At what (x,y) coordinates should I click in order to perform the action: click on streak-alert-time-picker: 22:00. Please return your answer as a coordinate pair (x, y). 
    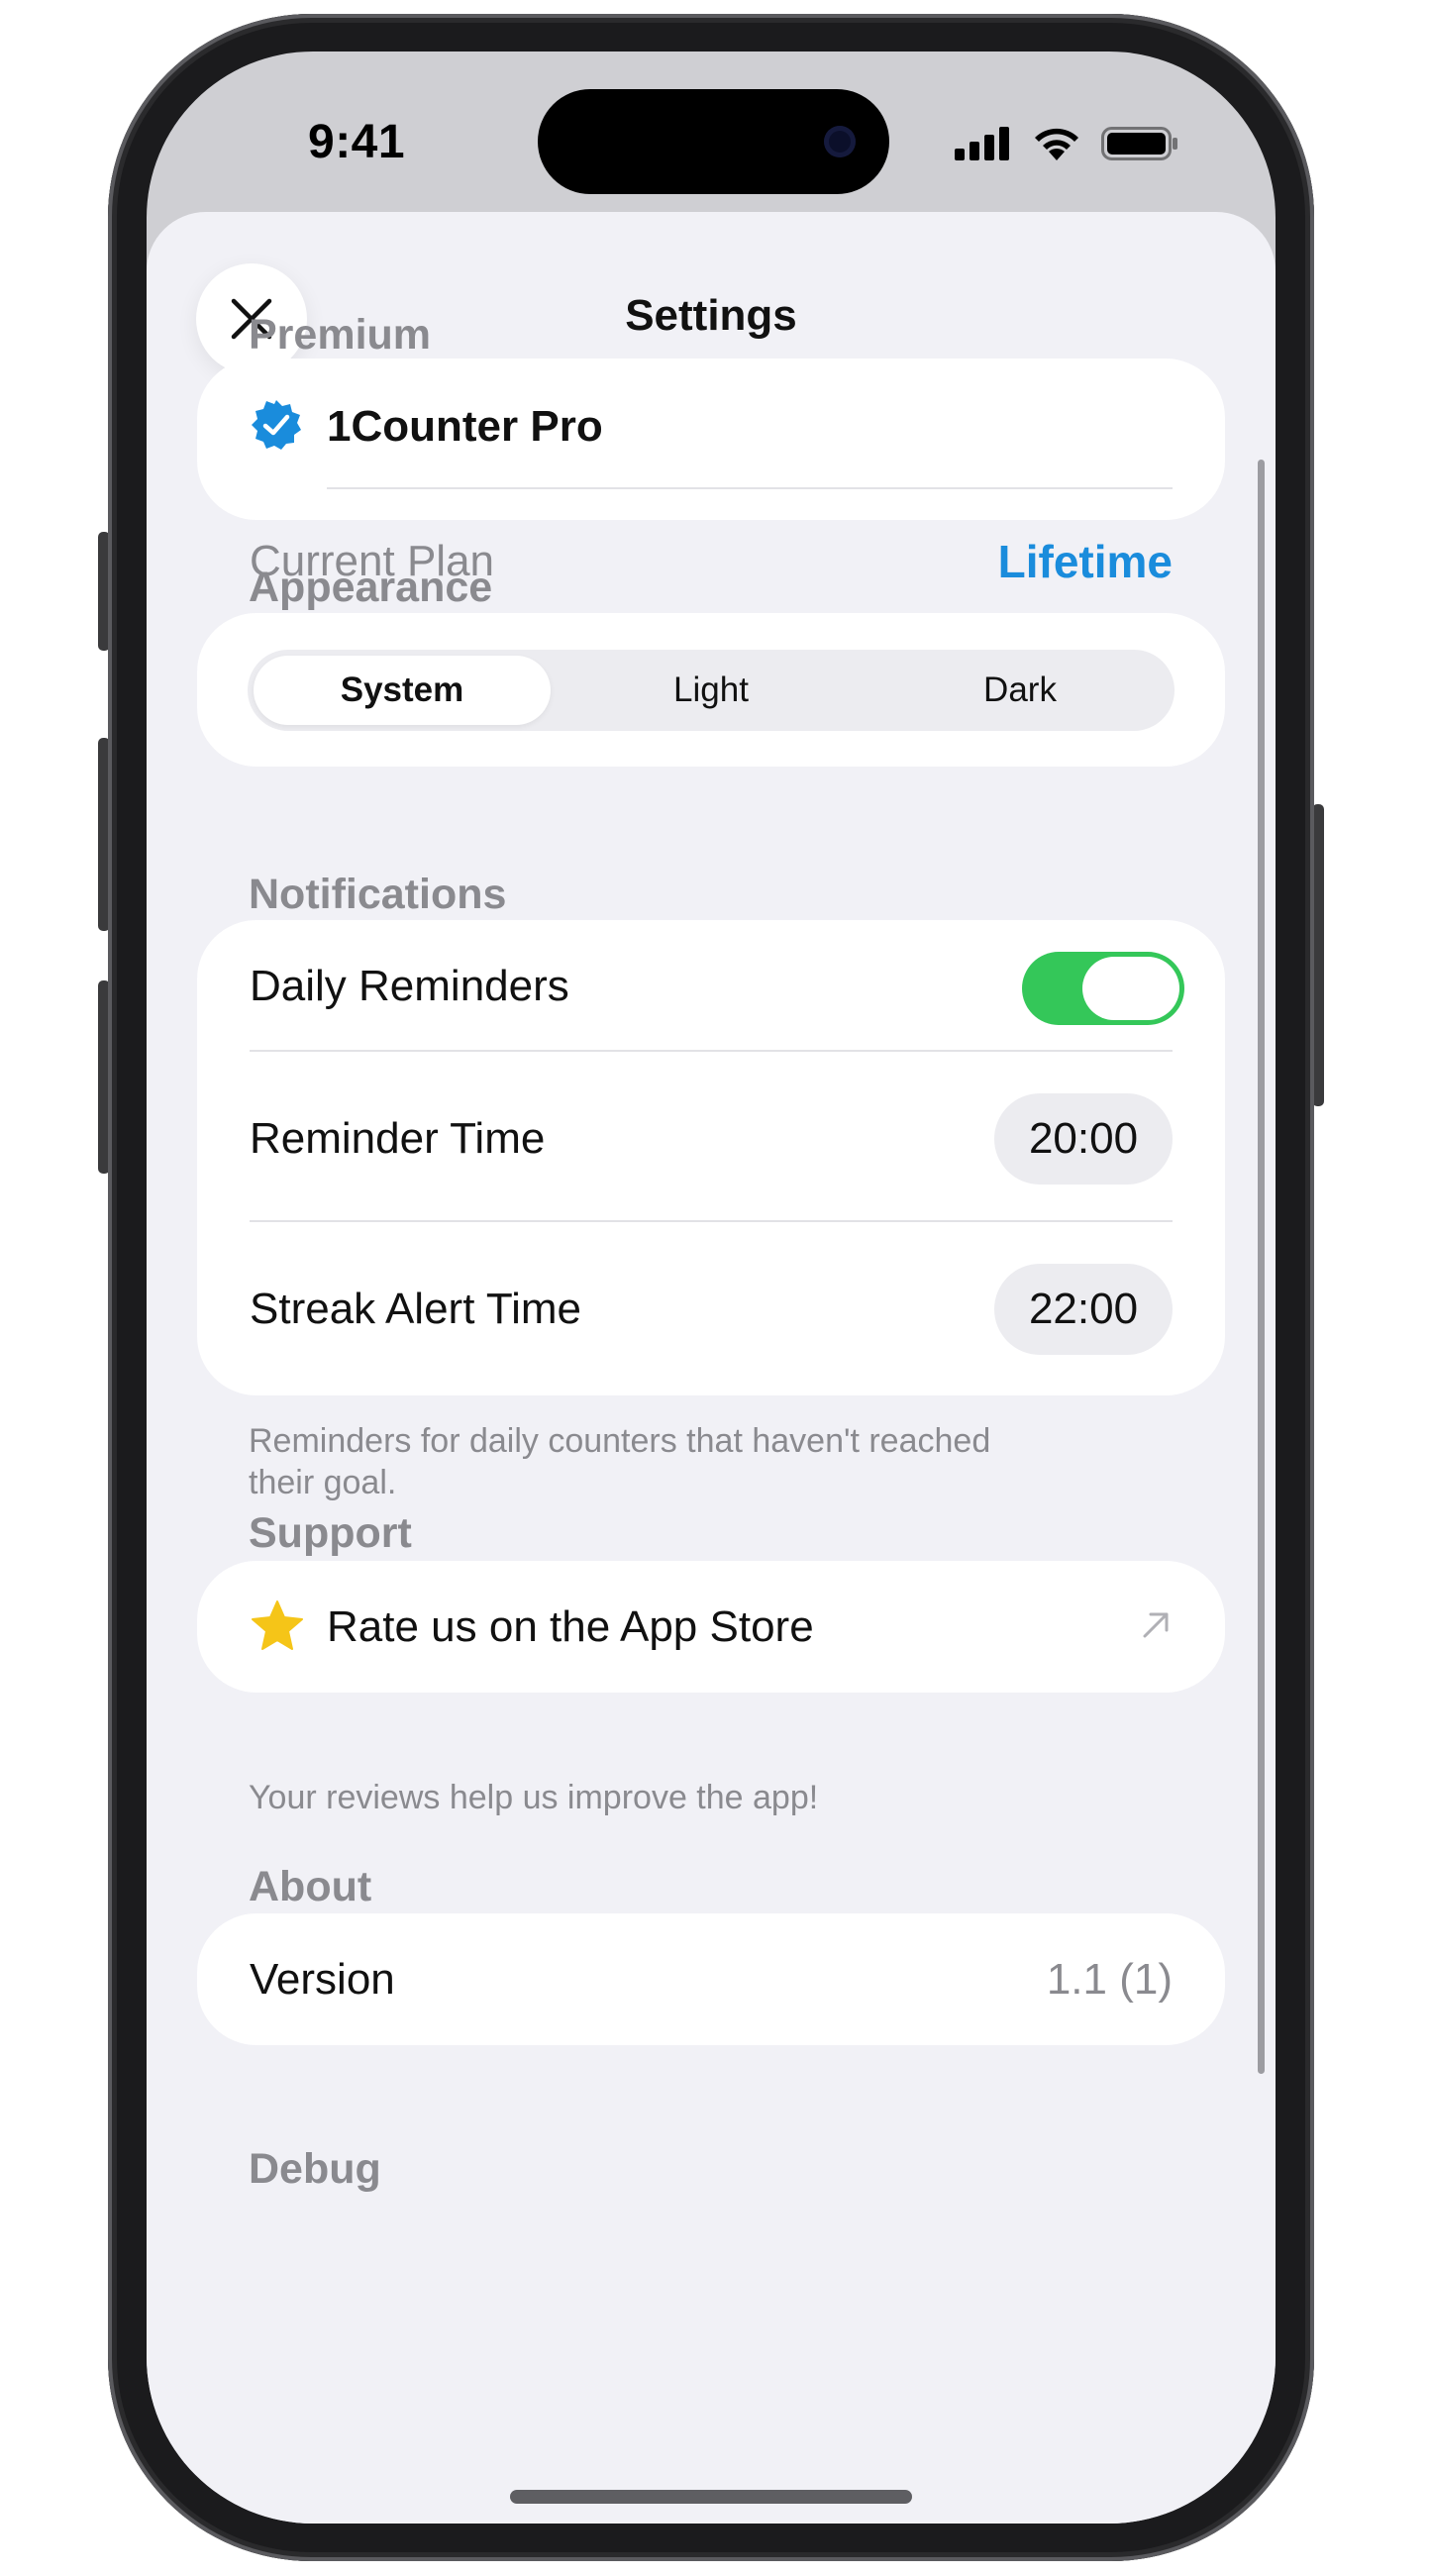
    Looking at the image, I should click on (1083, 1309).